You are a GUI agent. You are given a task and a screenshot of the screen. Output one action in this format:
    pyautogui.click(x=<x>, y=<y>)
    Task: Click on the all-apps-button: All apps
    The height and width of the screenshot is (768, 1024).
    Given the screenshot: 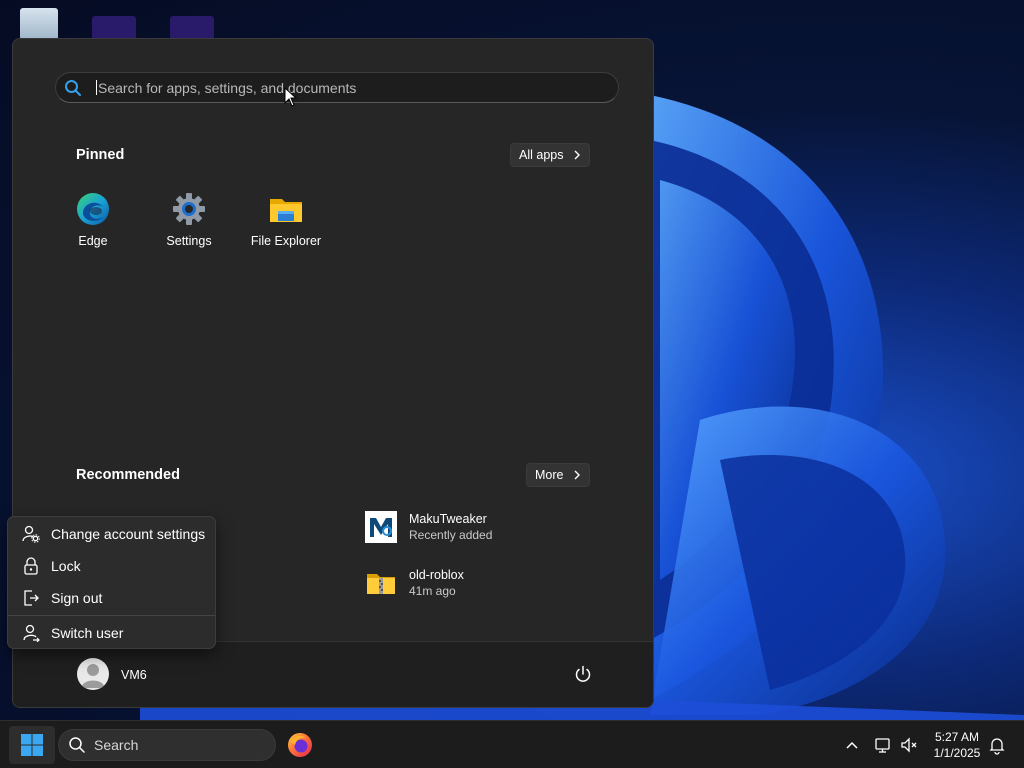 What is the action you would take?
    pyautogui.click(x=550, y=155)
    